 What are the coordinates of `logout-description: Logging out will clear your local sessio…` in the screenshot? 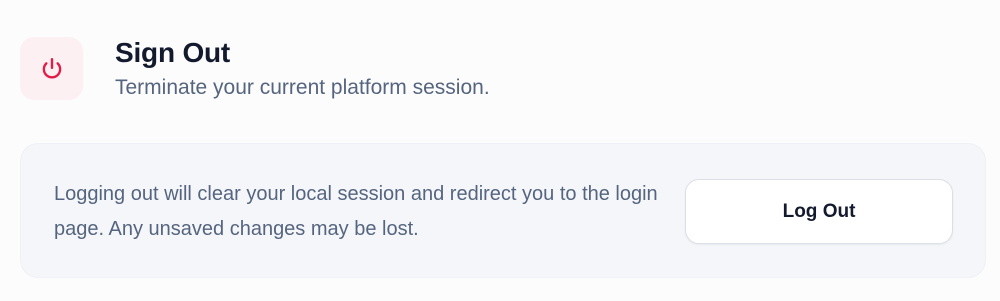 It's located at (356, 211).